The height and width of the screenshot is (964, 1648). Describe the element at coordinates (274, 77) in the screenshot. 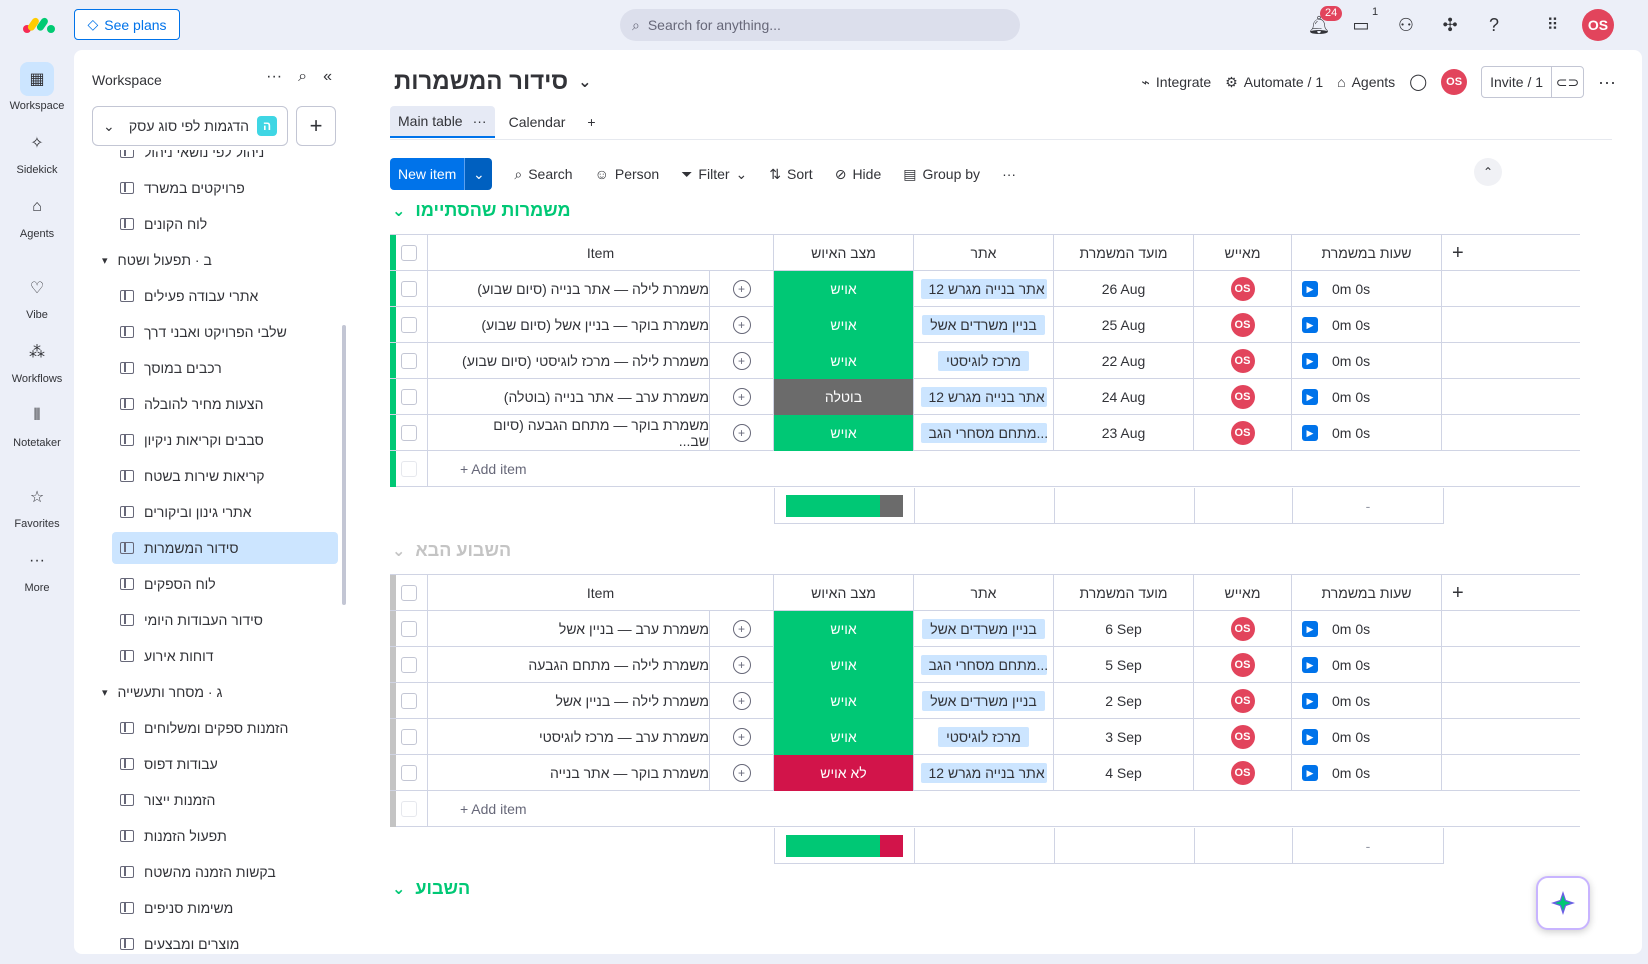

I see `more-options-icon: ···` at that location.